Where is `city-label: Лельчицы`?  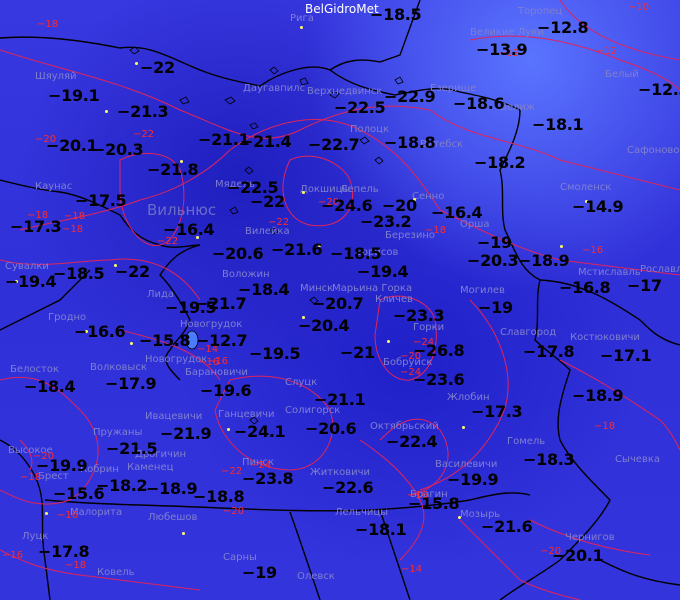 city-label: Лельчицы is located at coordinates (362, 512).